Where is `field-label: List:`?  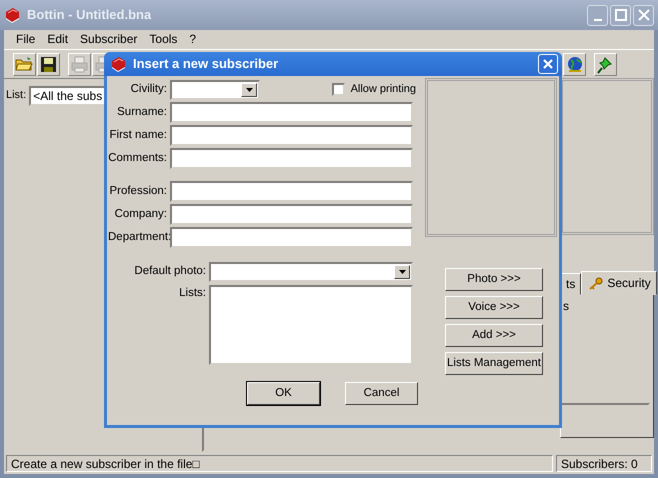 field-label: List: is located at coordinates (16, 96).